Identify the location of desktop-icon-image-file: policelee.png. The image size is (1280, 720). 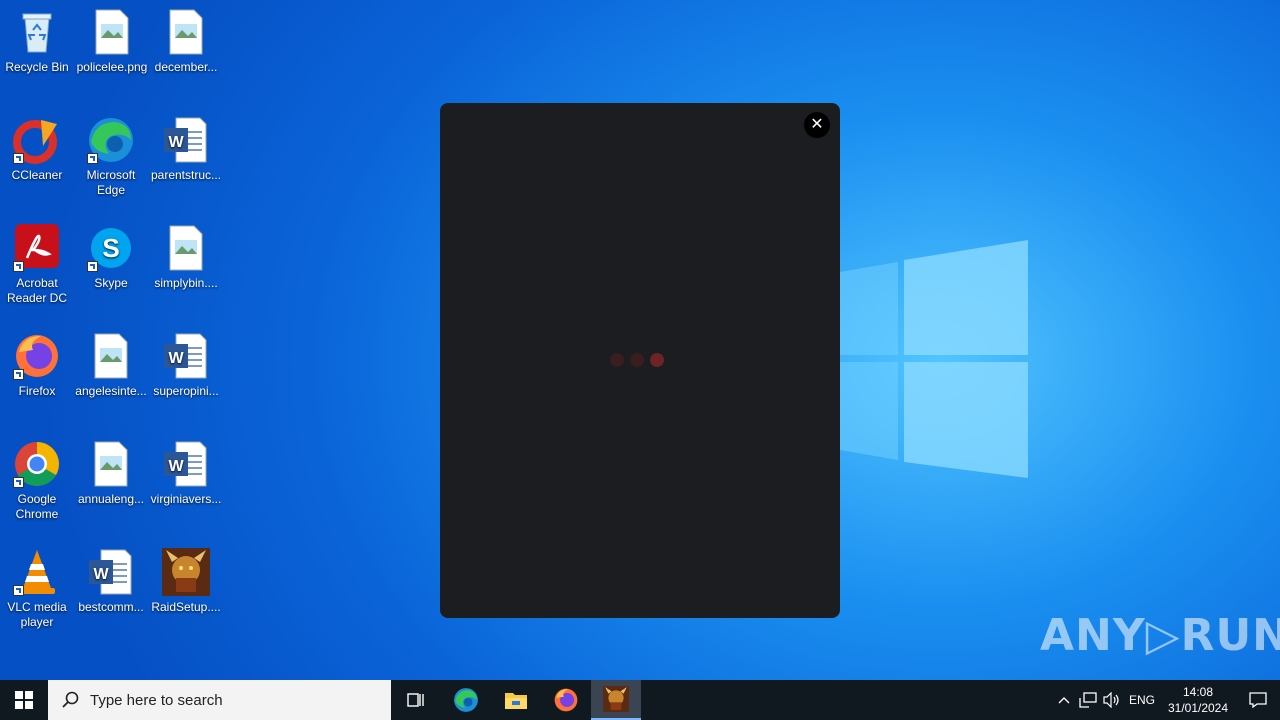
(112, 41).